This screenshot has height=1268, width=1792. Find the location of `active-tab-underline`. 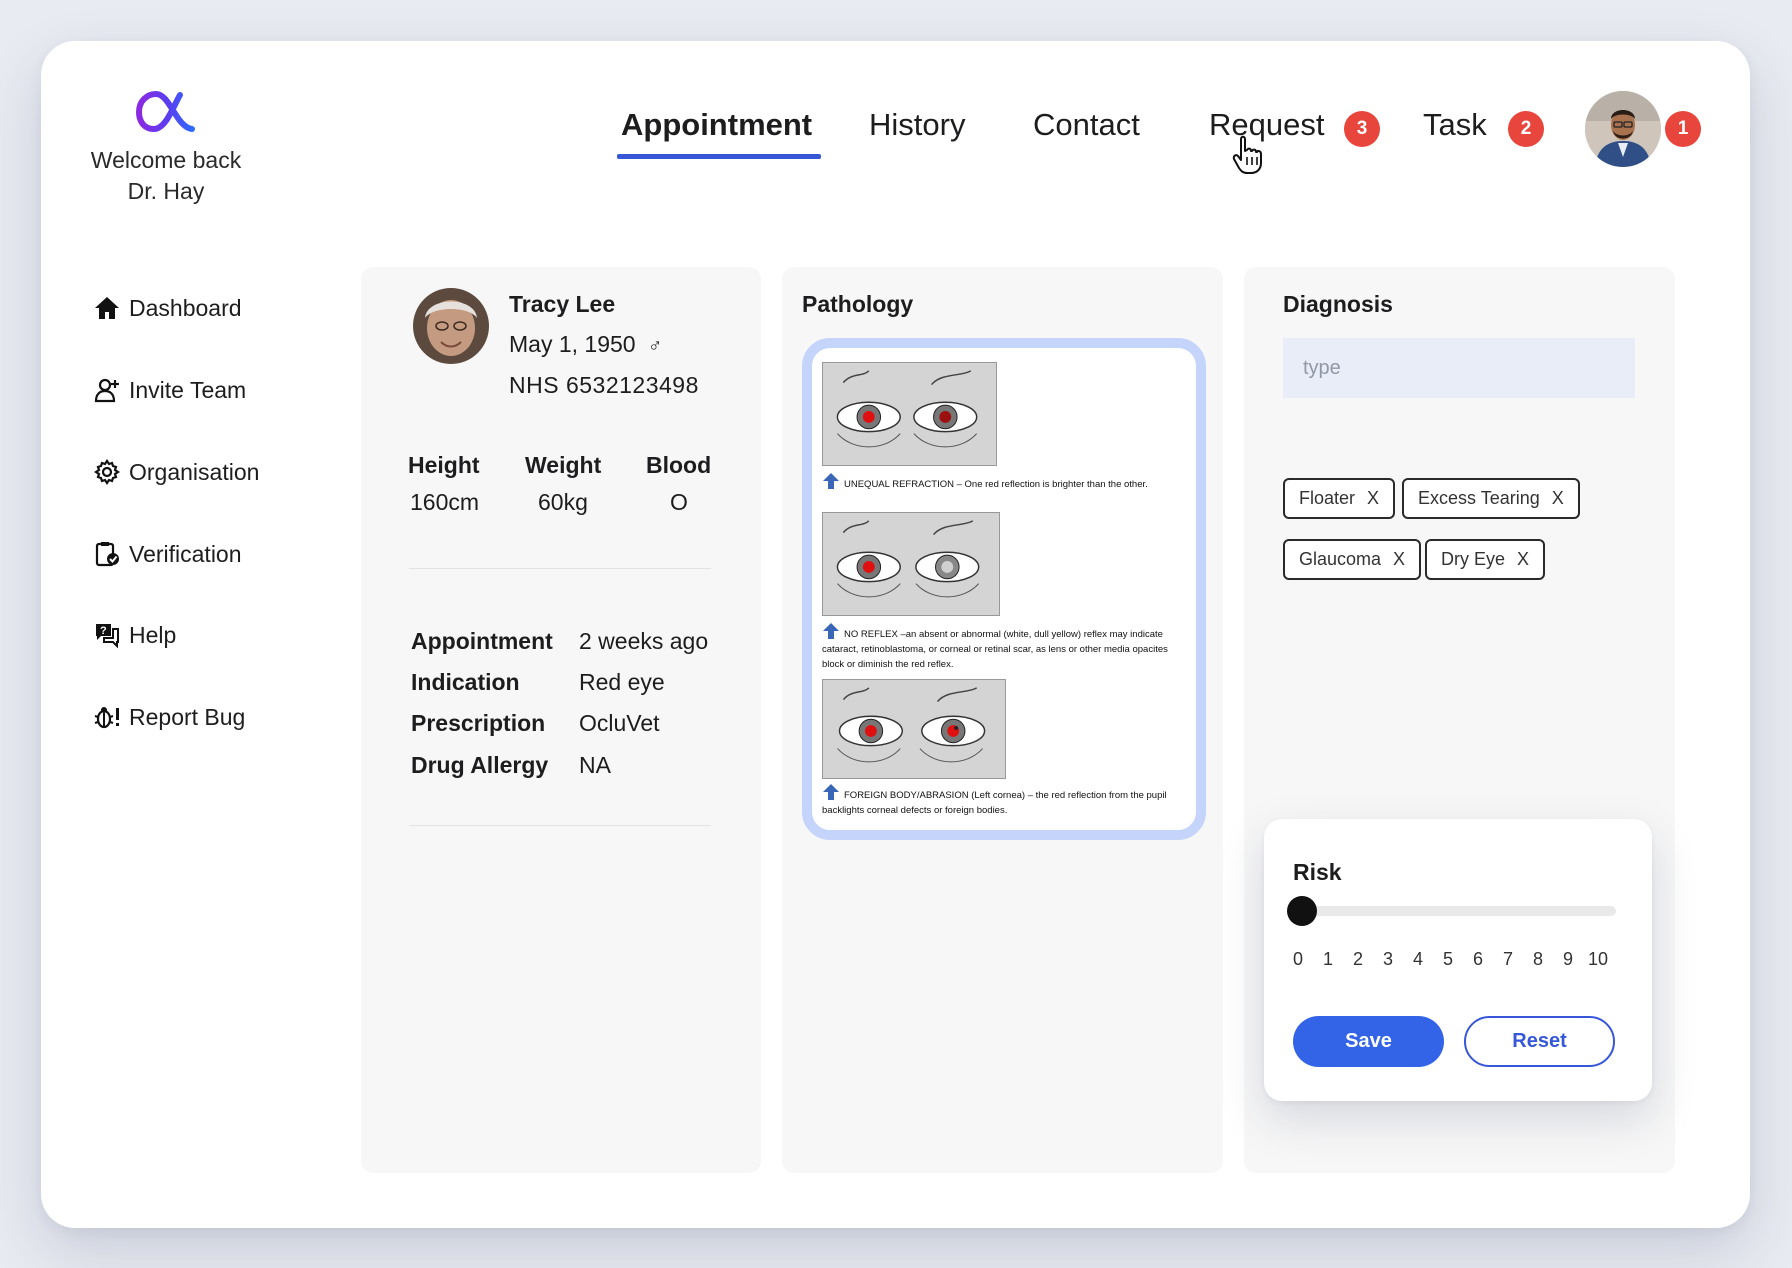

active-tab-underline is located at coordinates (719, 156).